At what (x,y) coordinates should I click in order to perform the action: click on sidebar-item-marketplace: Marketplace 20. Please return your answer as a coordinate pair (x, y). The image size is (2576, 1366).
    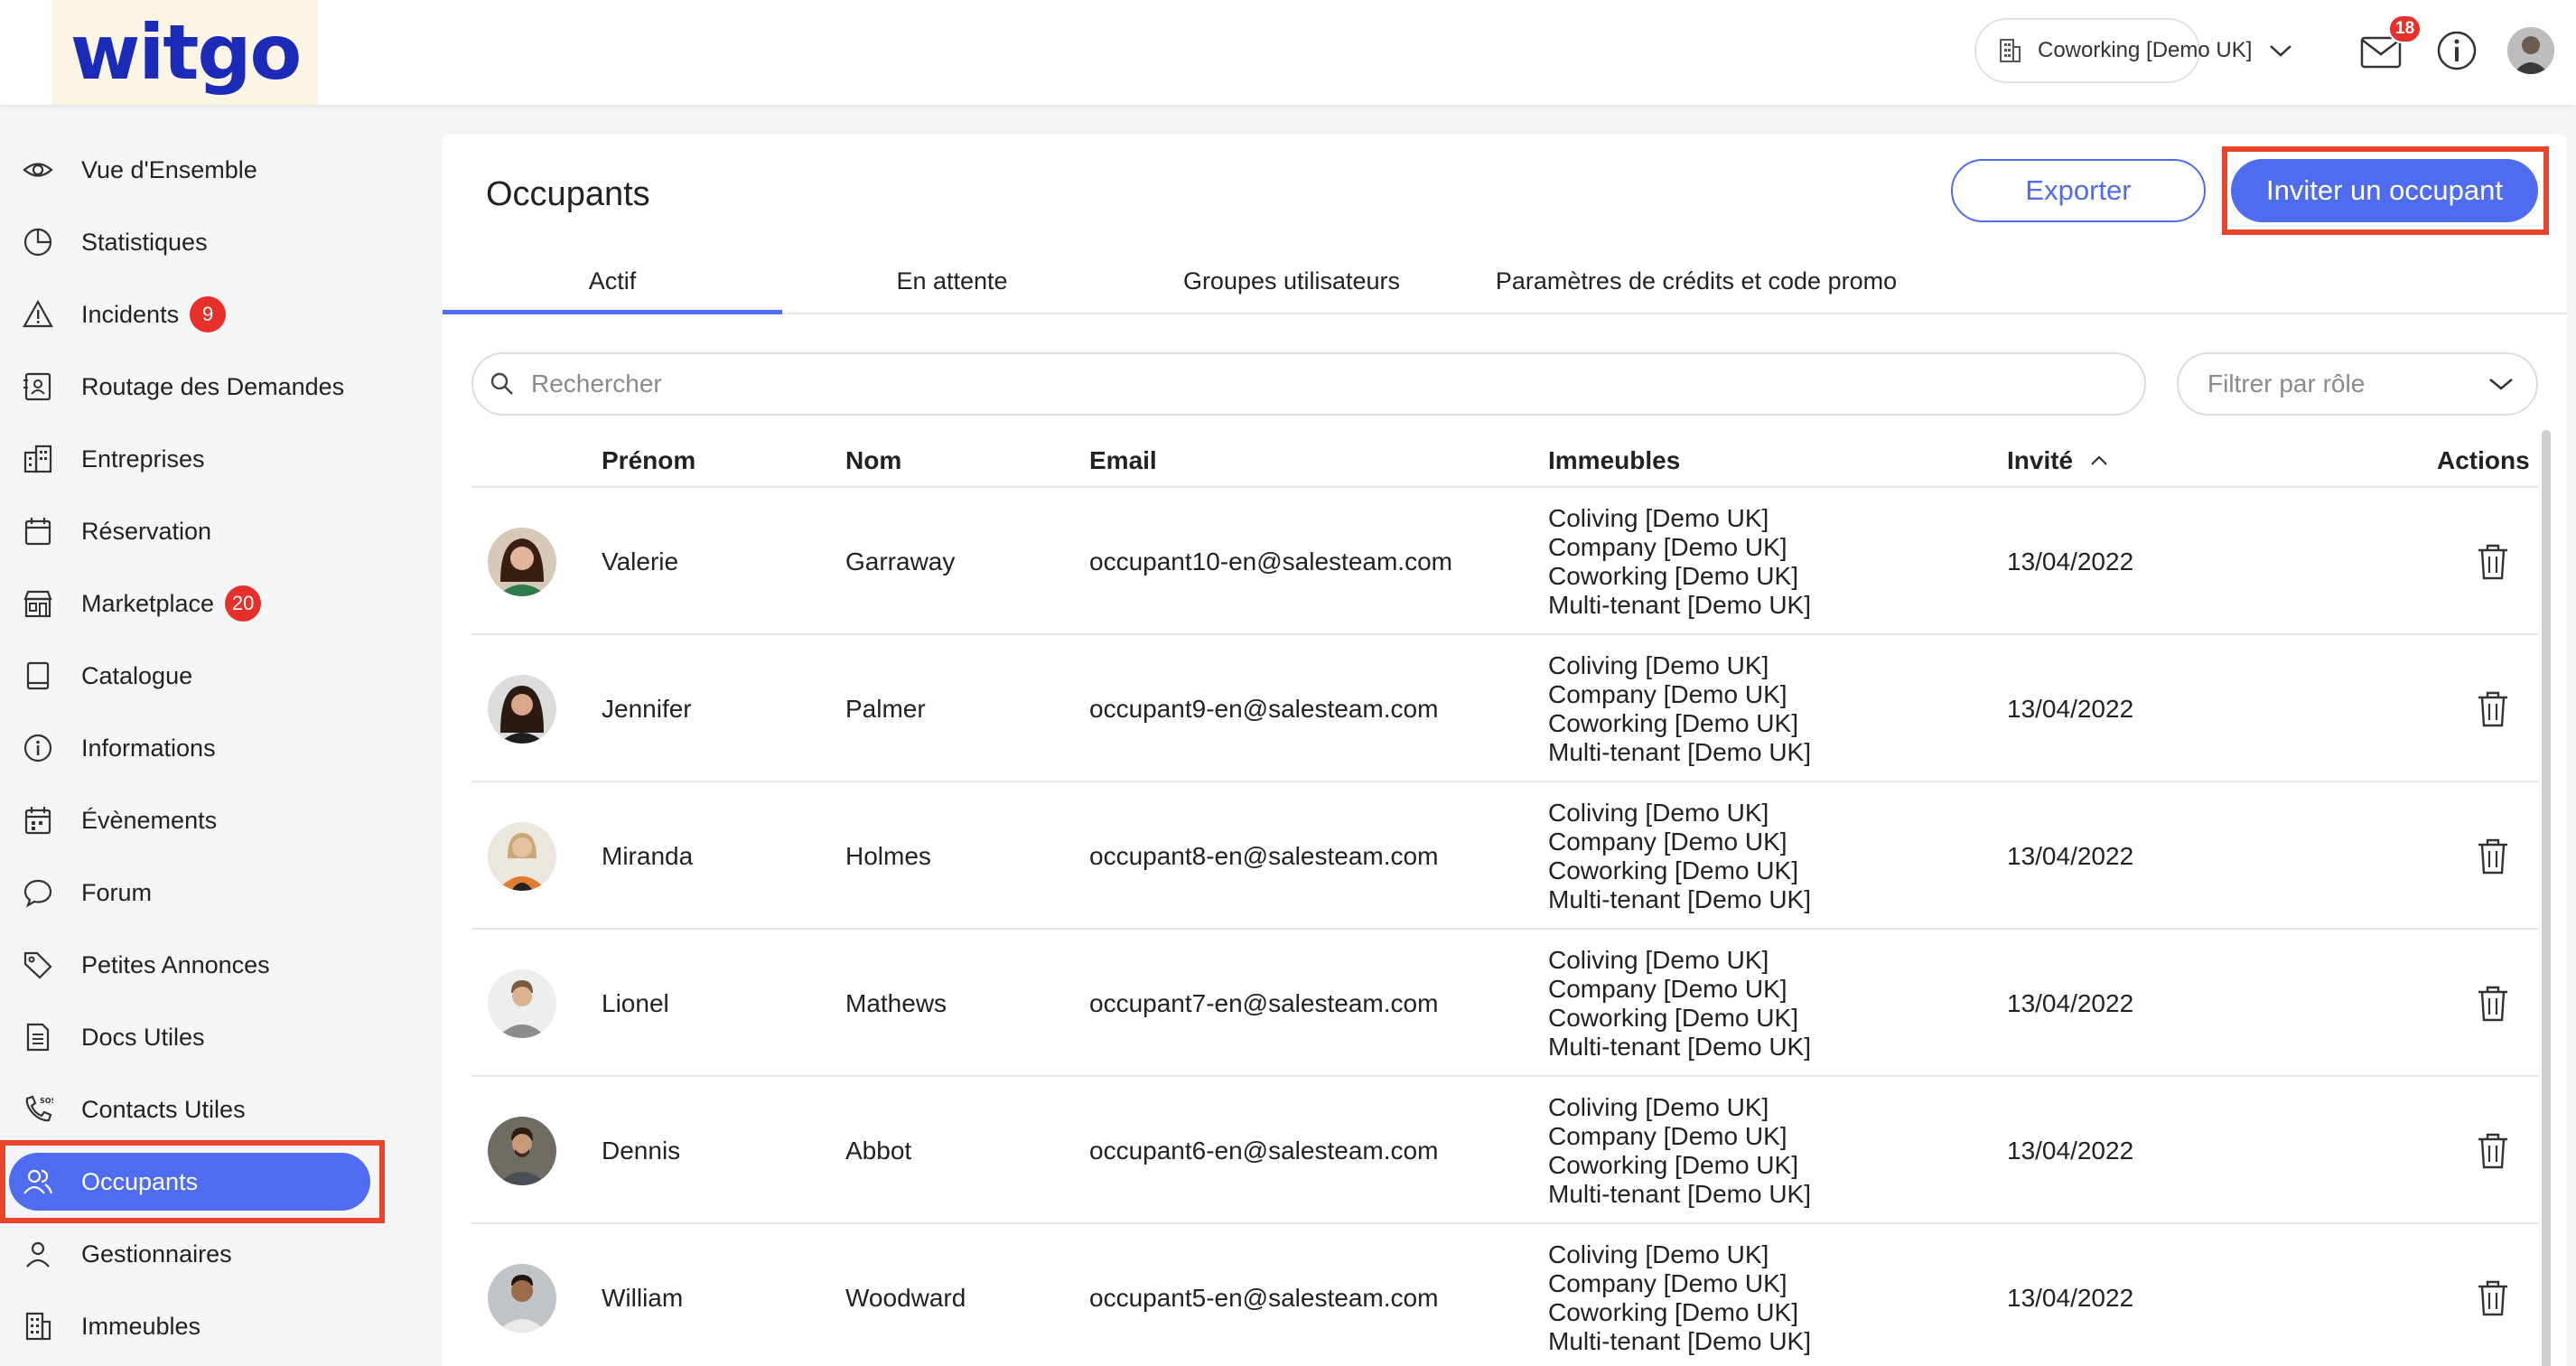
    Looking at the image, I should click on (189, 603).